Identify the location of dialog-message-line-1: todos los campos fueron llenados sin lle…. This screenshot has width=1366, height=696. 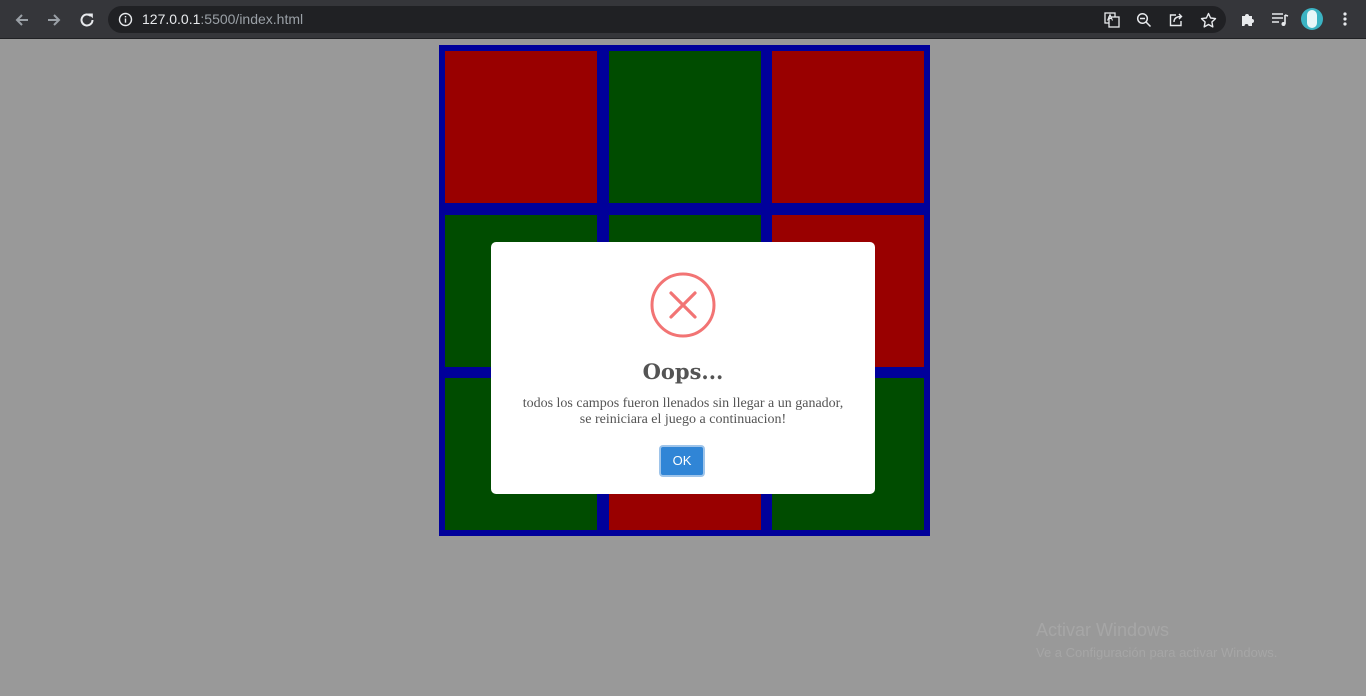
(683, 403).